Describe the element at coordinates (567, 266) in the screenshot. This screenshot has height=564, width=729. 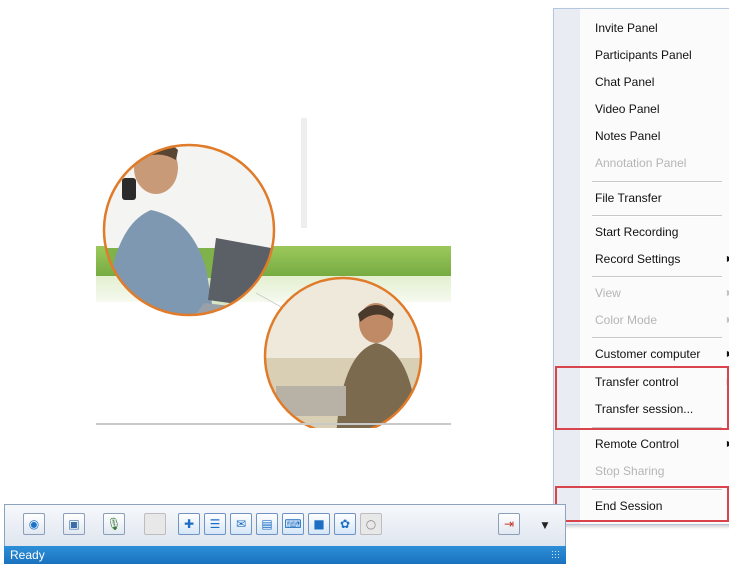
I see `menu-gutter` at that location.